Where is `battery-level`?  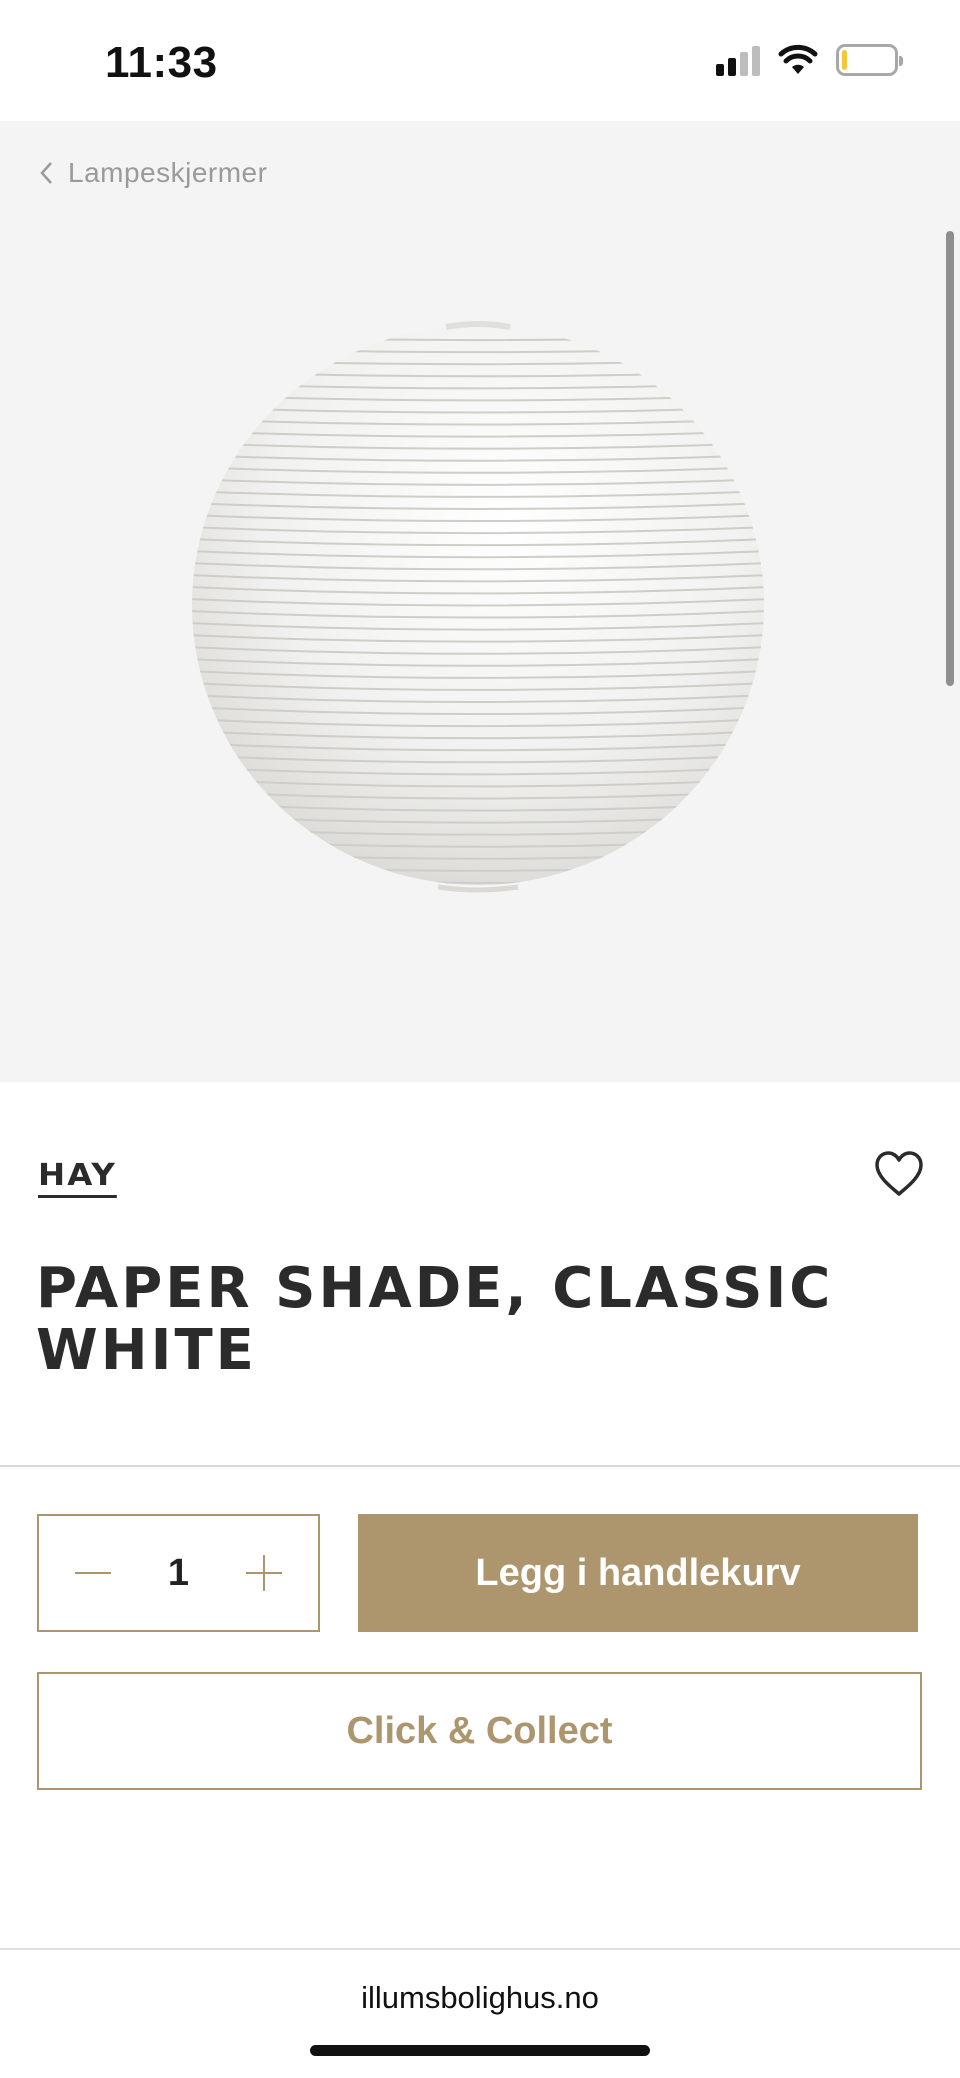 battery-level is located at coordinates (844, 60).